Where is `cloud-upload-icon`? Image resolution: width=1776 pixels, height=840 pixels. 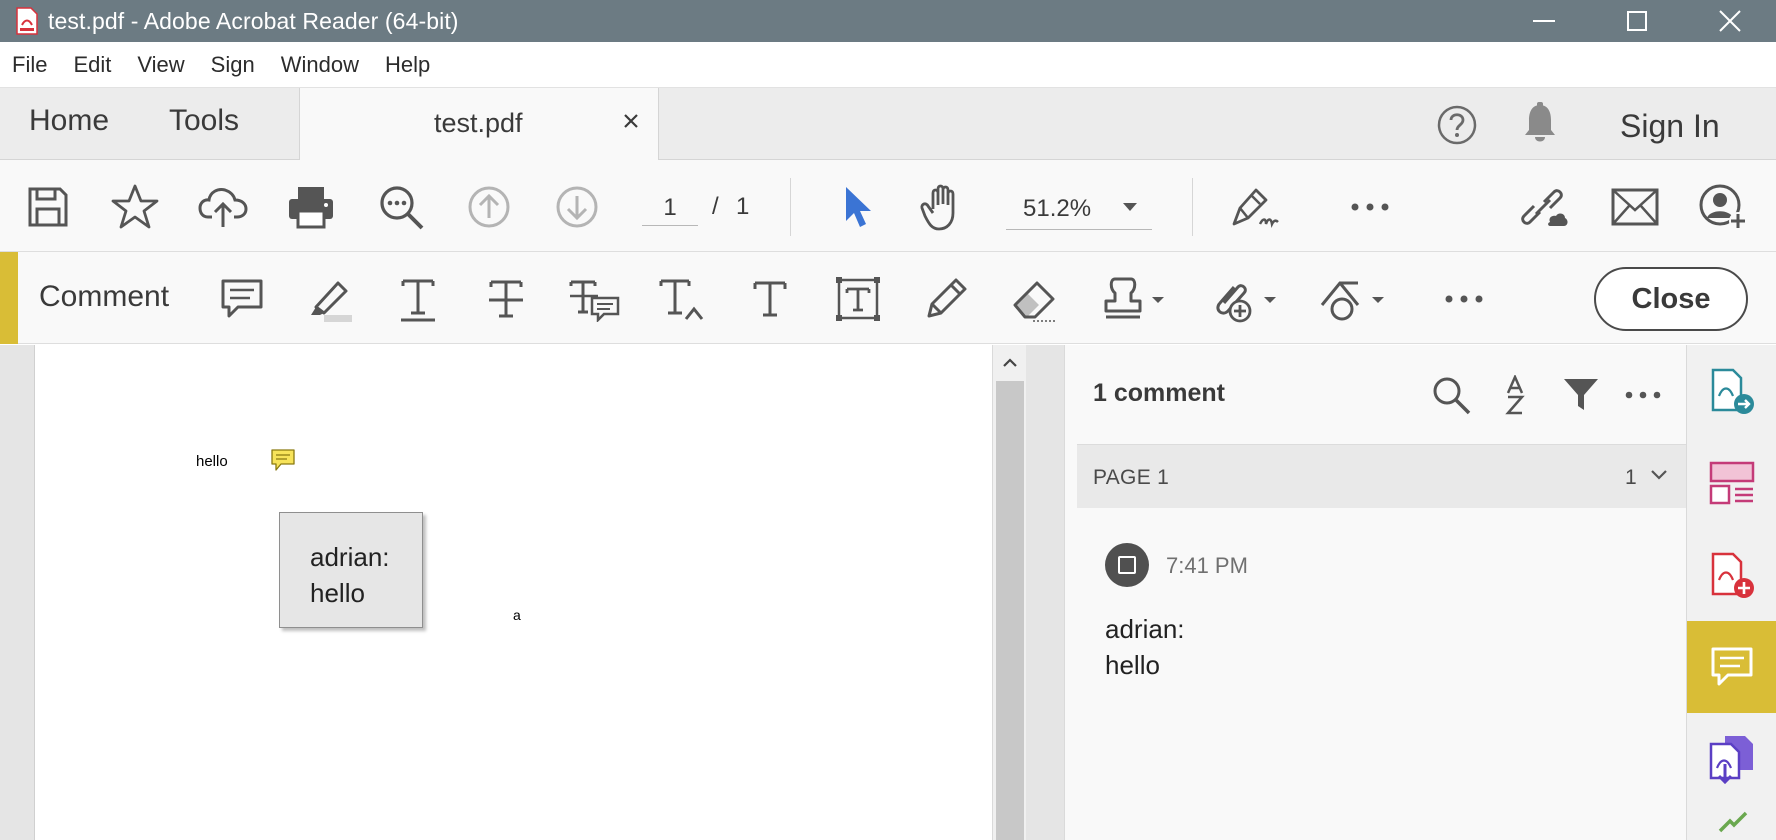
cloud-upload-icon is located at coordinates (223, 207).